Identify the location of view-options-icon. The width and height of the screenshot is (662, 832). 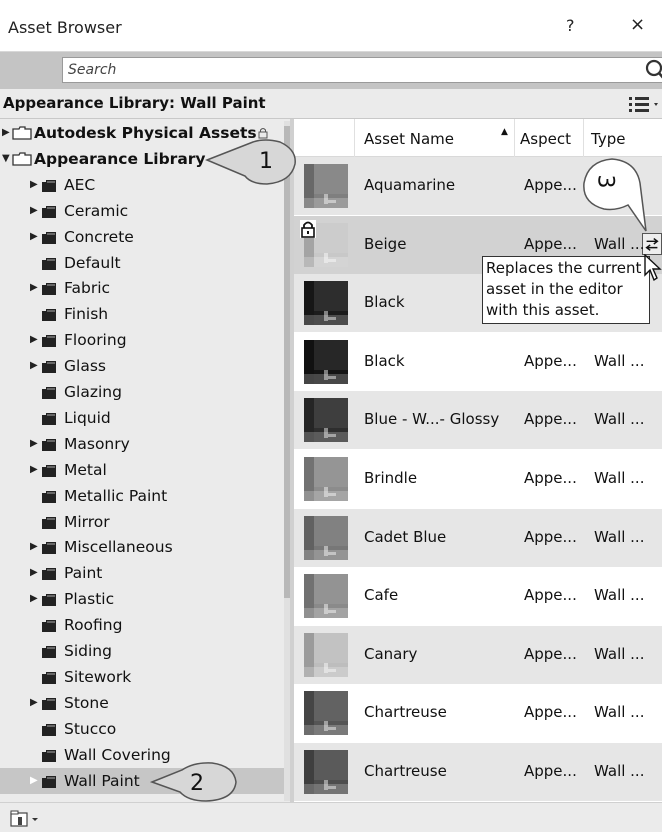
(645, 104).